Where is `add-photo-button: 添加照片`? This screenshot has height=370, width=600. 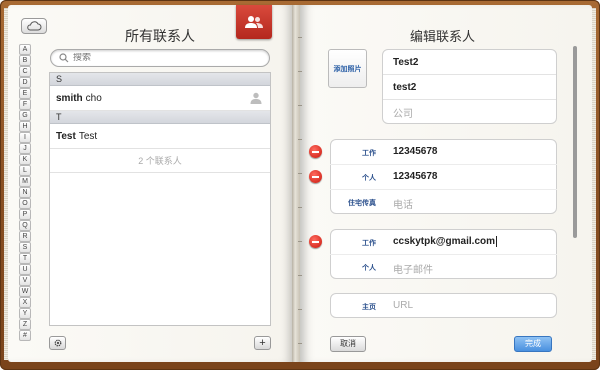 add-photo-button: 添加照片 is located at coordinates (347, 68).